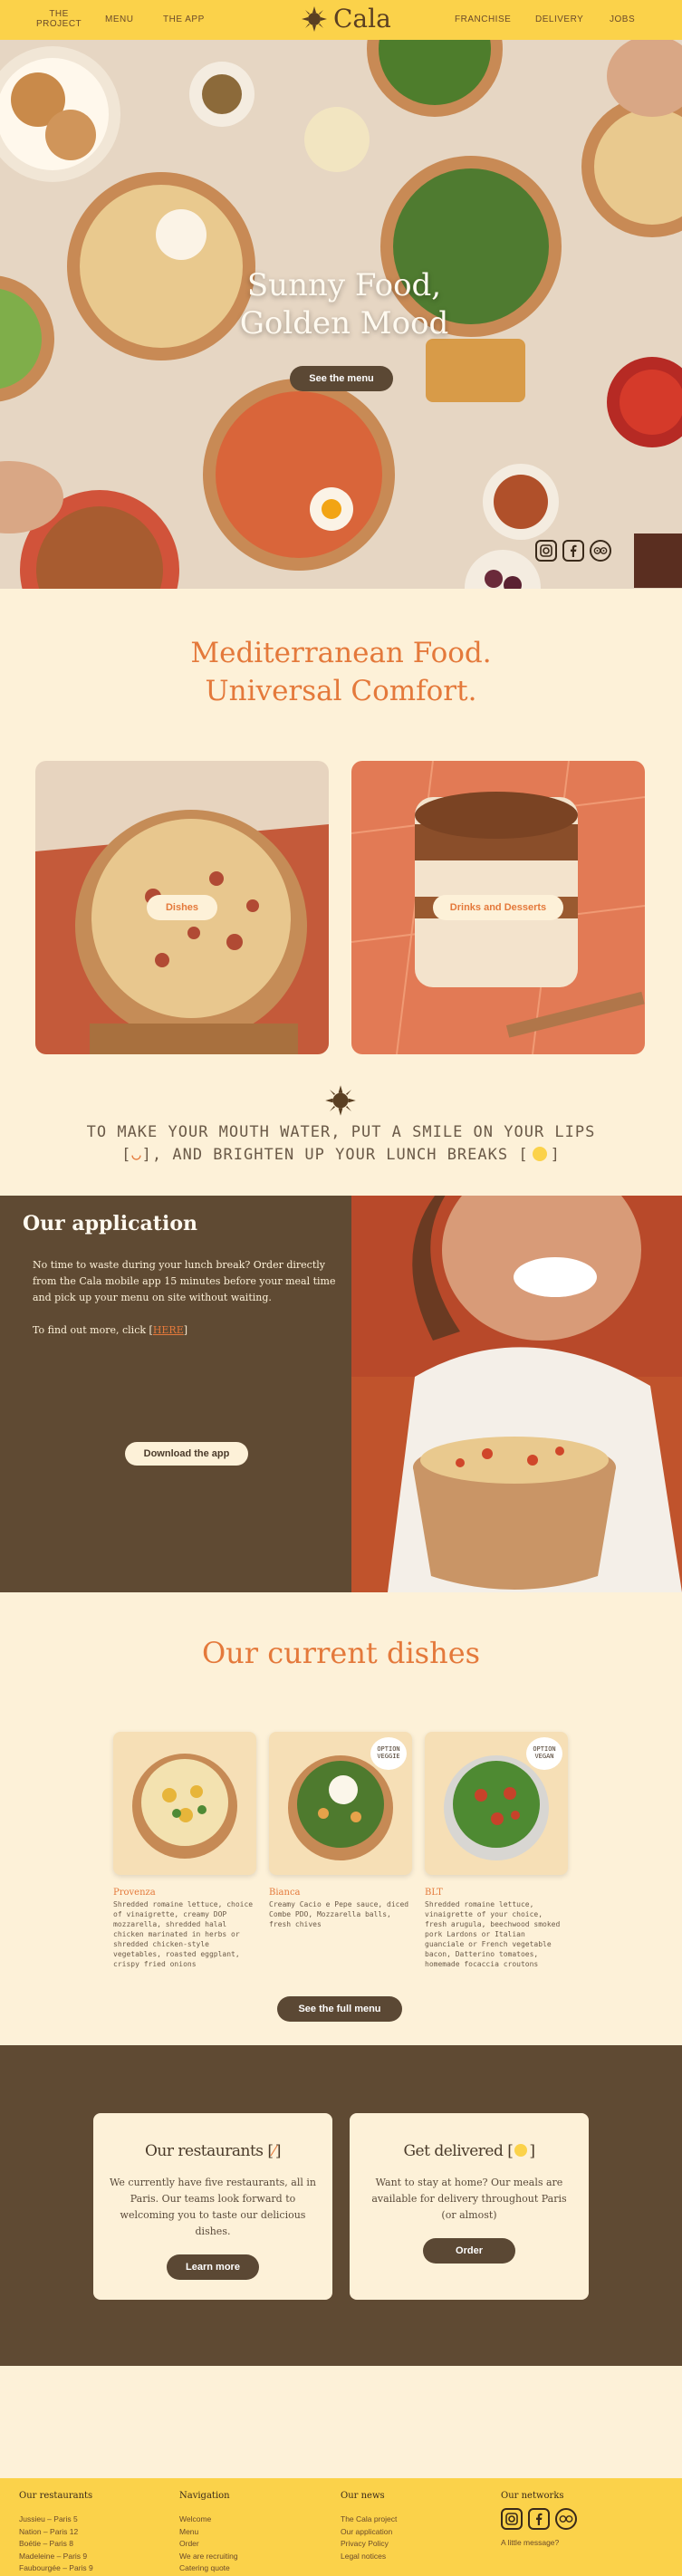  What do you see at coordinates (369, 2557) in the screenshot?
I see `footer-link: Legal notices` at bounding box center [369, 2557].